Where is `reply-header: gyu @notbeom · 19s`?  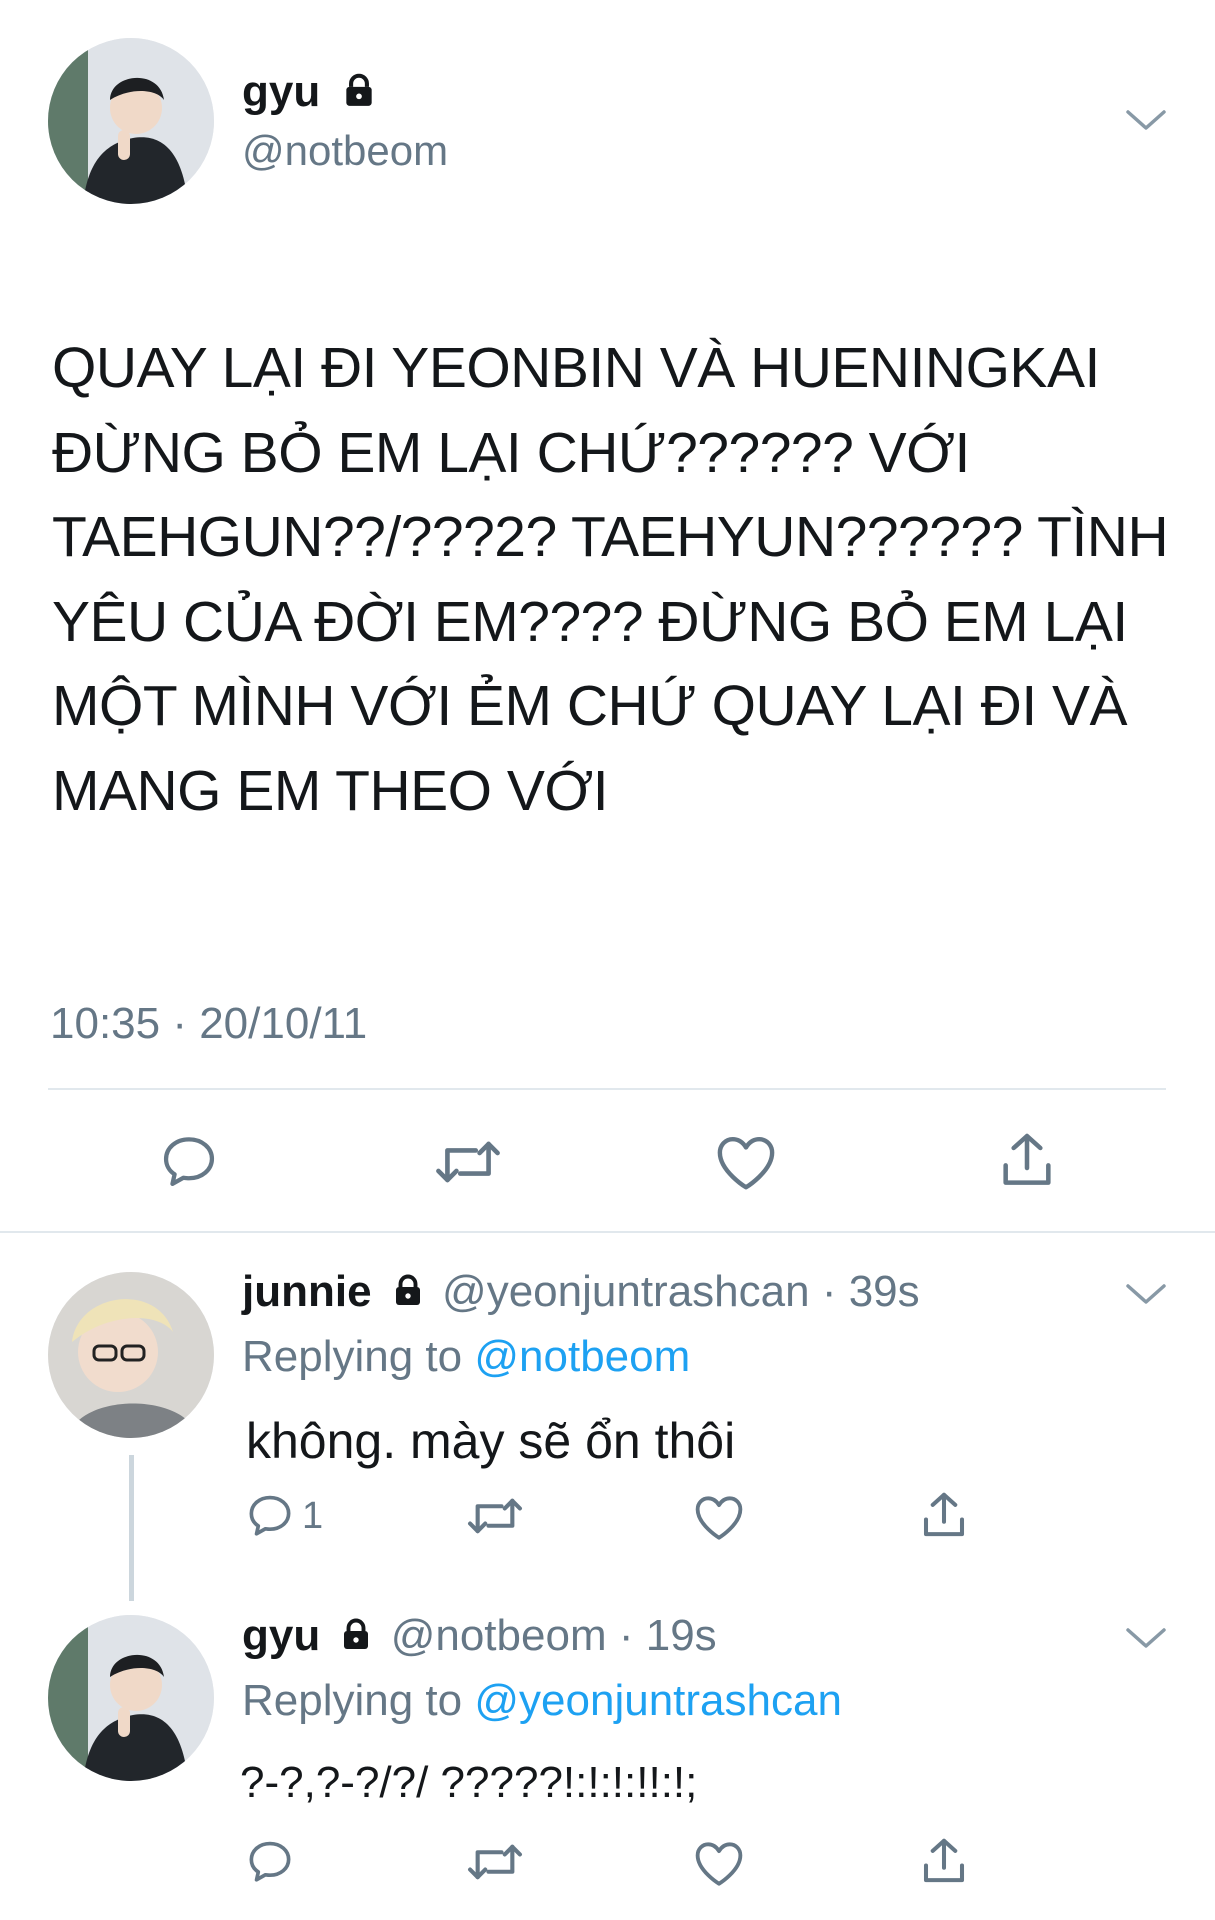
reply-header: gyu @notbeom · 19s is located at coordinates (479, 1636).